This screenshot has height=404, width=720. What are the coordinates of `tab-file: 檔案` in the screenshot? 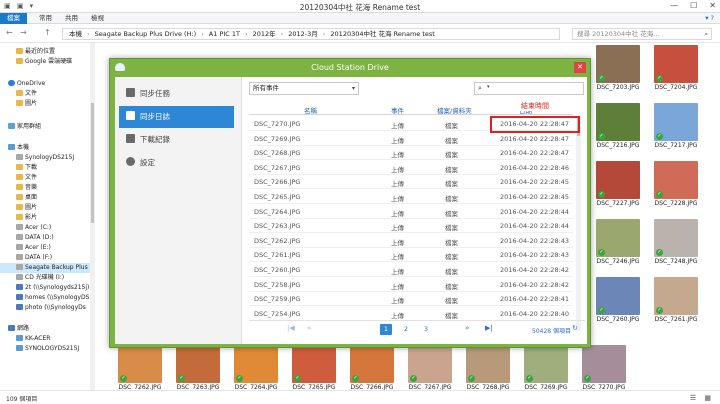 It's located at (13, 18).